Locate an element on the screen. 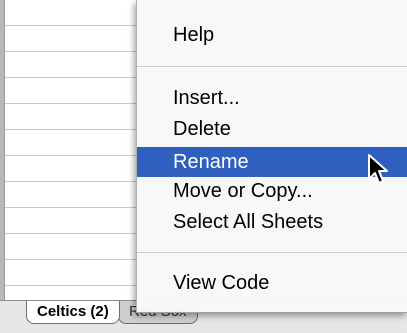  arrow-pointer-icon is located at coordinates (378, 169).